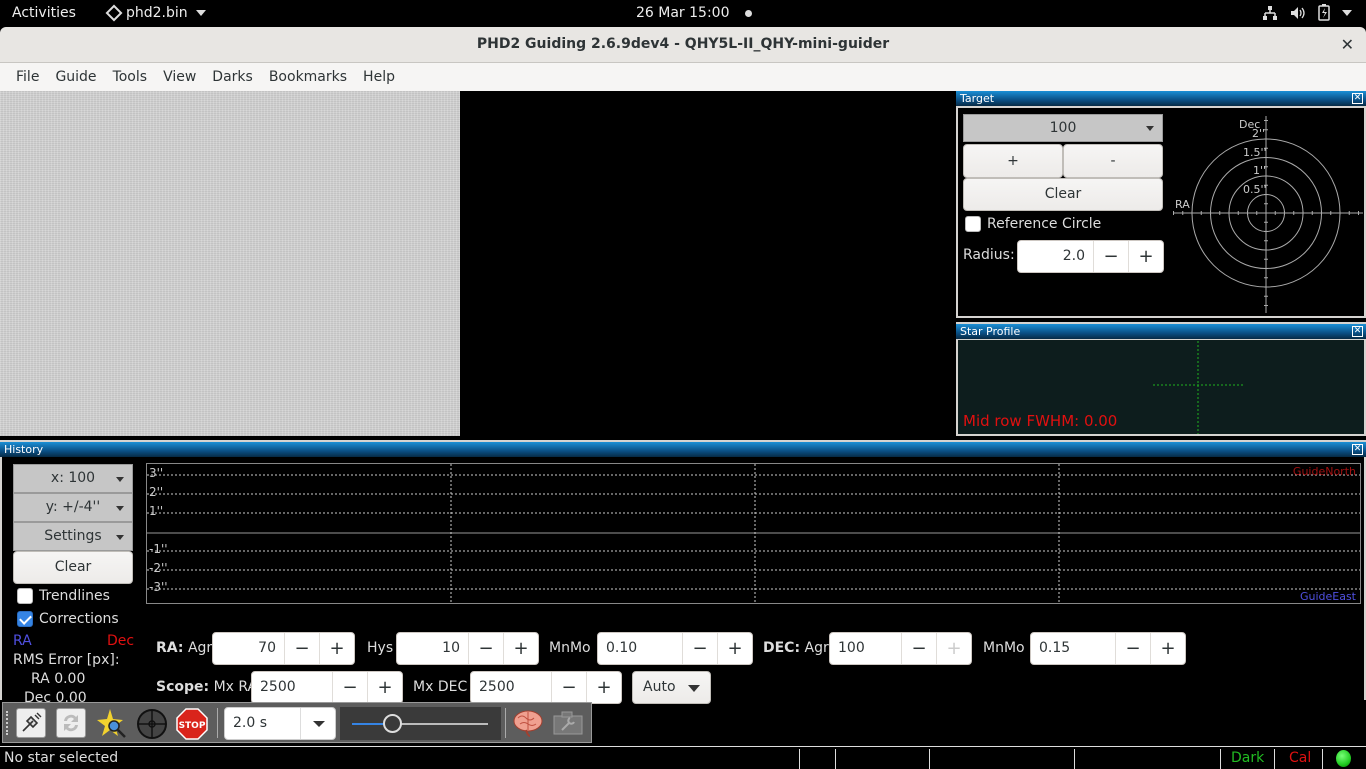 Image resolution: width=1366 pixels, height=769 pixels. What do you see at coordinates (671, 687) in the screenshot?
I see `dec-mode-select: Auto` at bounding box center [671, 687].